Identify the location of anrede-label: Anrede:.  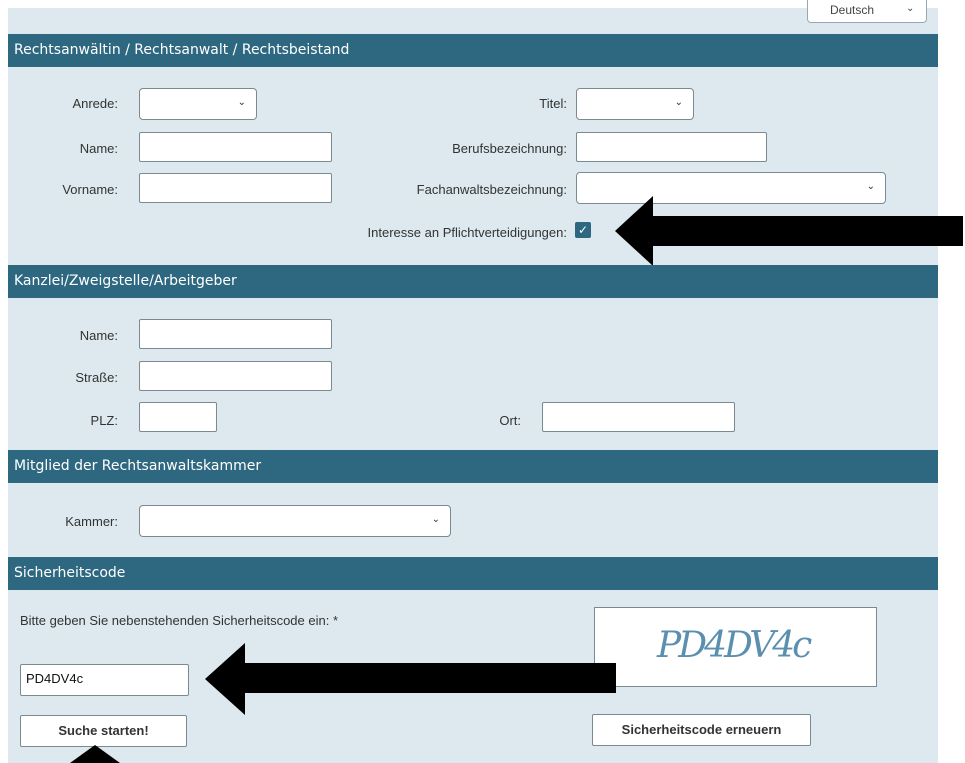
(95, 103).